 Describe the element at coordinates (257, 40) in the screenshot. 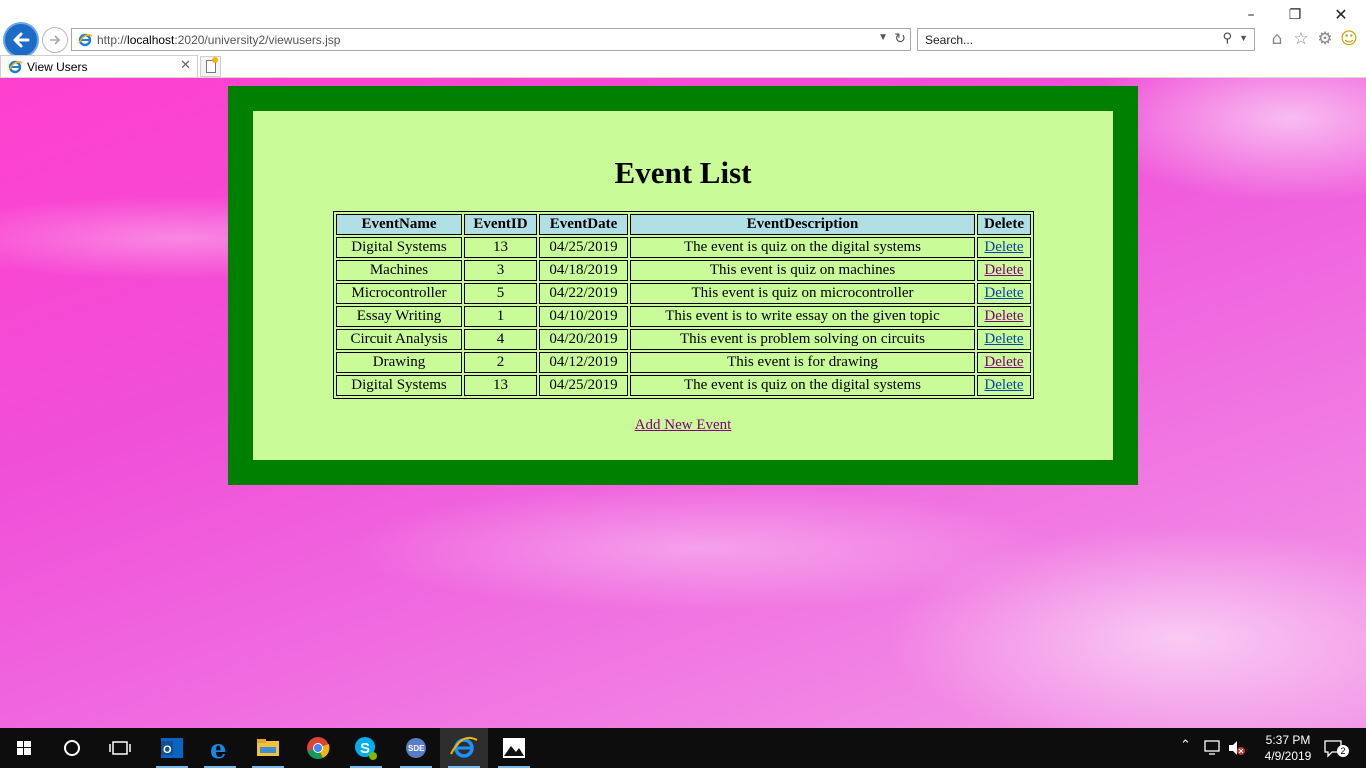

I see `url-path: :2020/university2/viewusers.jsp` at that location.